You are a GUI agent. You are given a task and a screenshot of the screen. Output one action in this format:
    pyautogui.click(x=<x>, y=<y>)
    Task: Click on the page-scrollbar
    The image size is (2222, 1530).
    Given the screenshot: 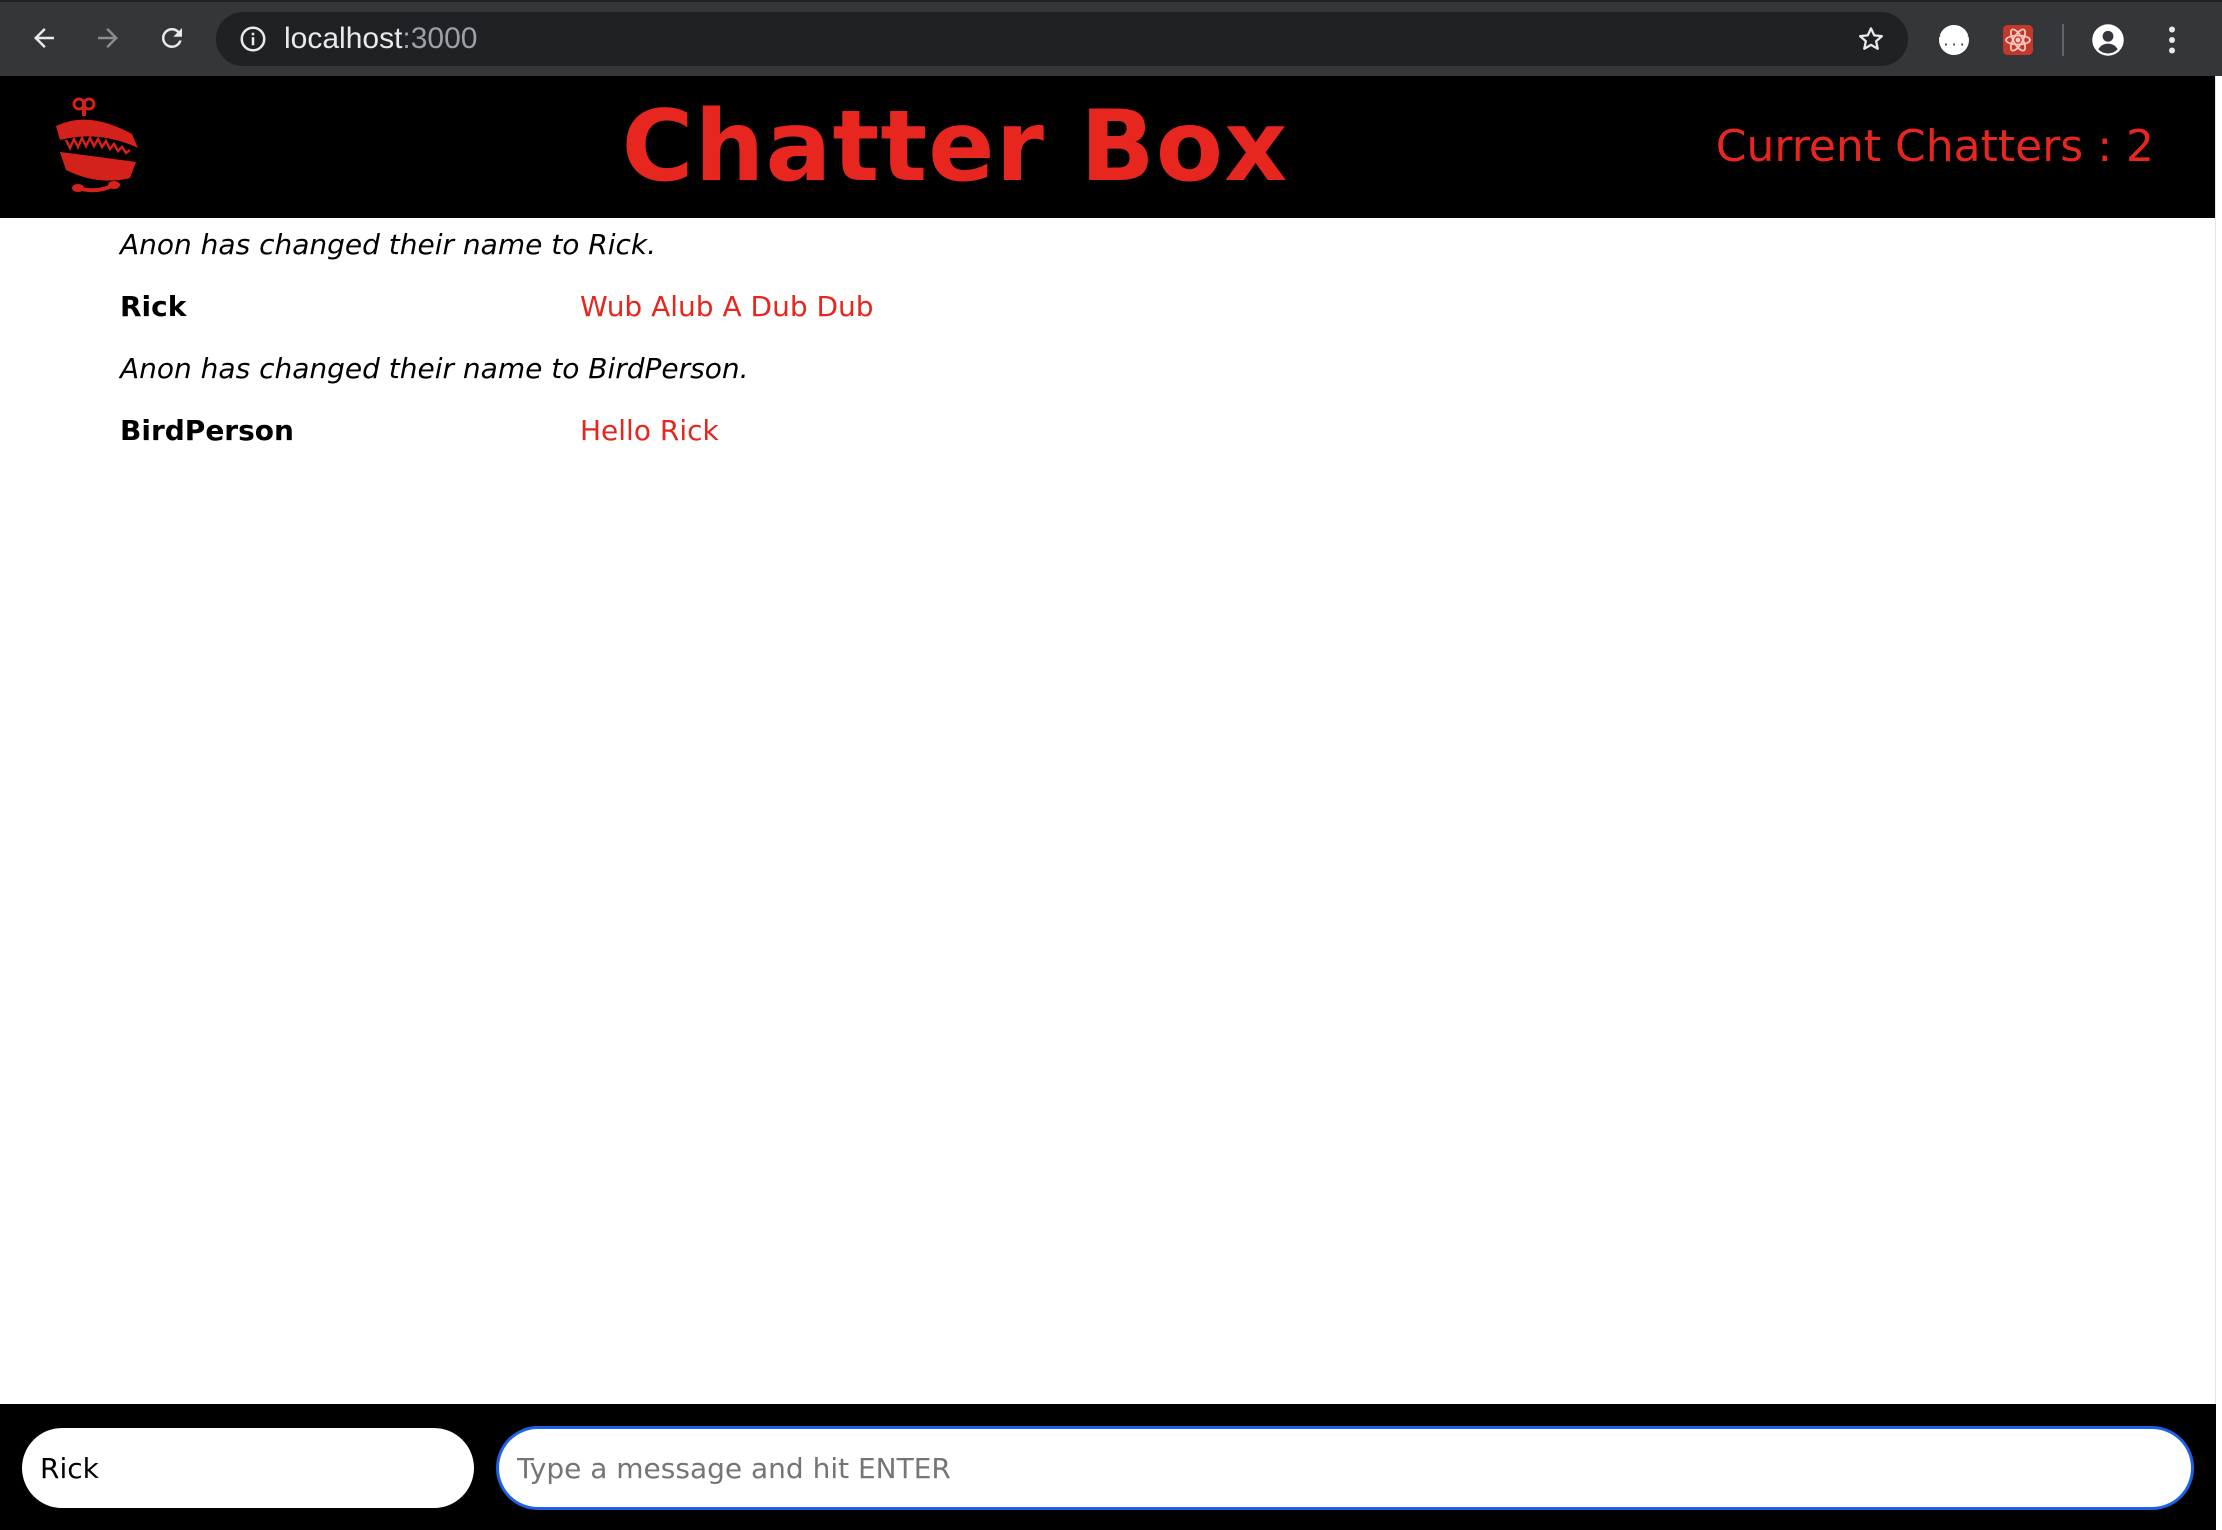 What is the action you would take?
    pyautogui.click(x=2218, y=803)
    